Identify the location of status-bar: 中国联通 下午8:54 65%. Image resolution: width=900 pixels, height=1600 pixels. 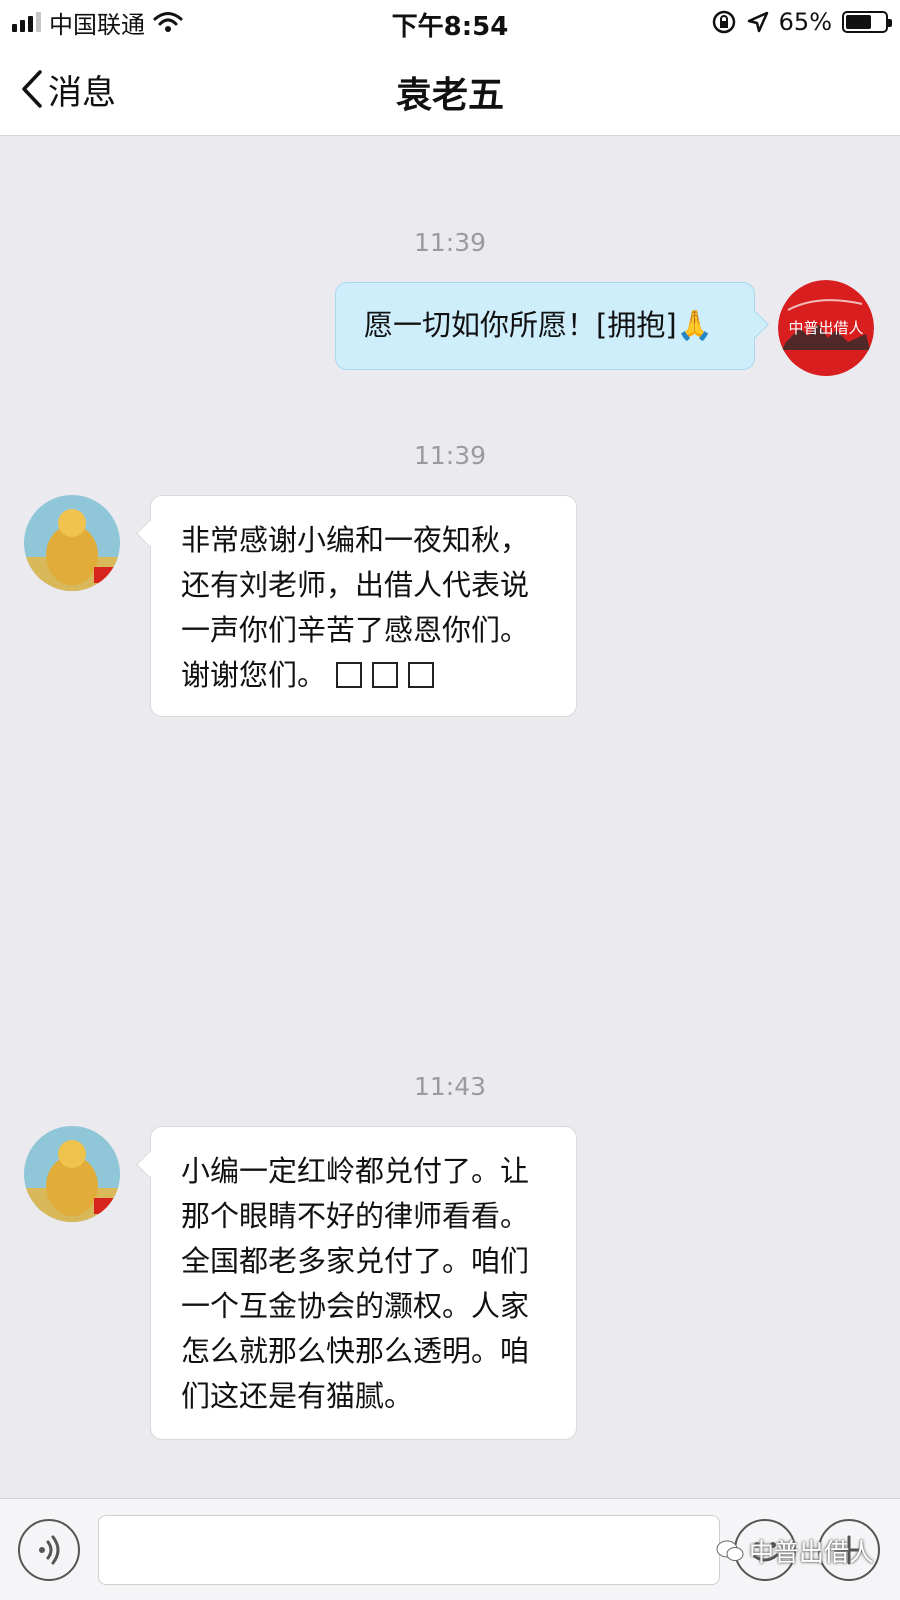
(450, 22).